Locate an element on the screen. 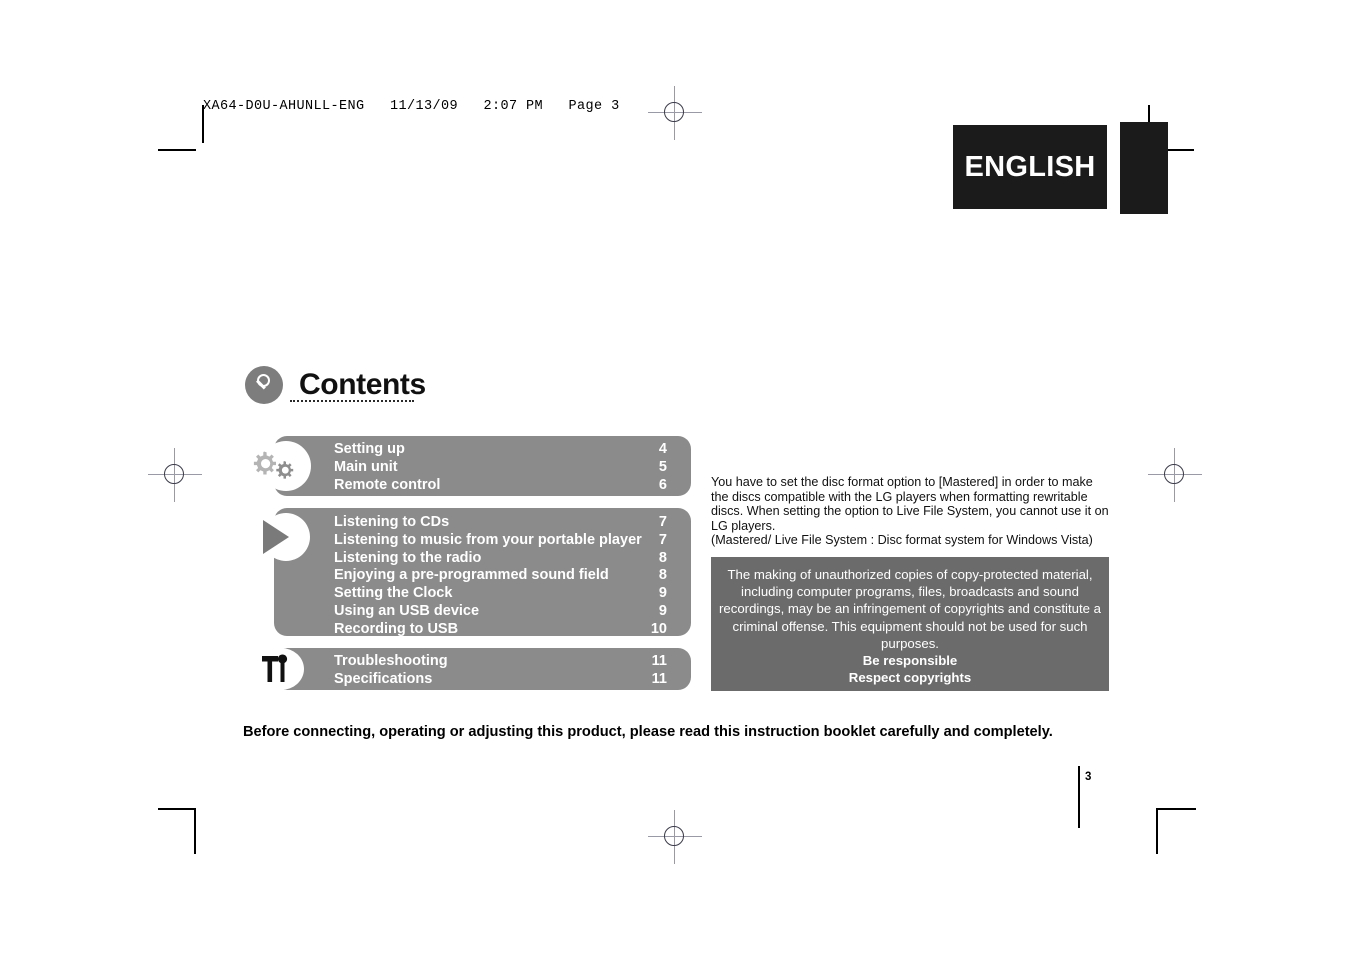 The width and height of the screenshot is (1351, 954). folio-page-number: 3 is located at coordinates (1088, 777).